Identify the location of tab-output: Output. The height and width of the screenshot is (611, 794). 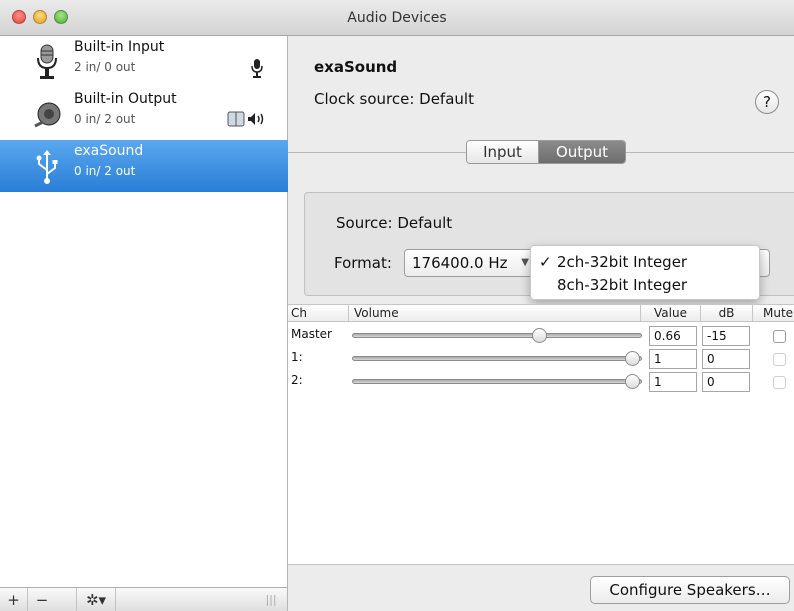
(582, 152).